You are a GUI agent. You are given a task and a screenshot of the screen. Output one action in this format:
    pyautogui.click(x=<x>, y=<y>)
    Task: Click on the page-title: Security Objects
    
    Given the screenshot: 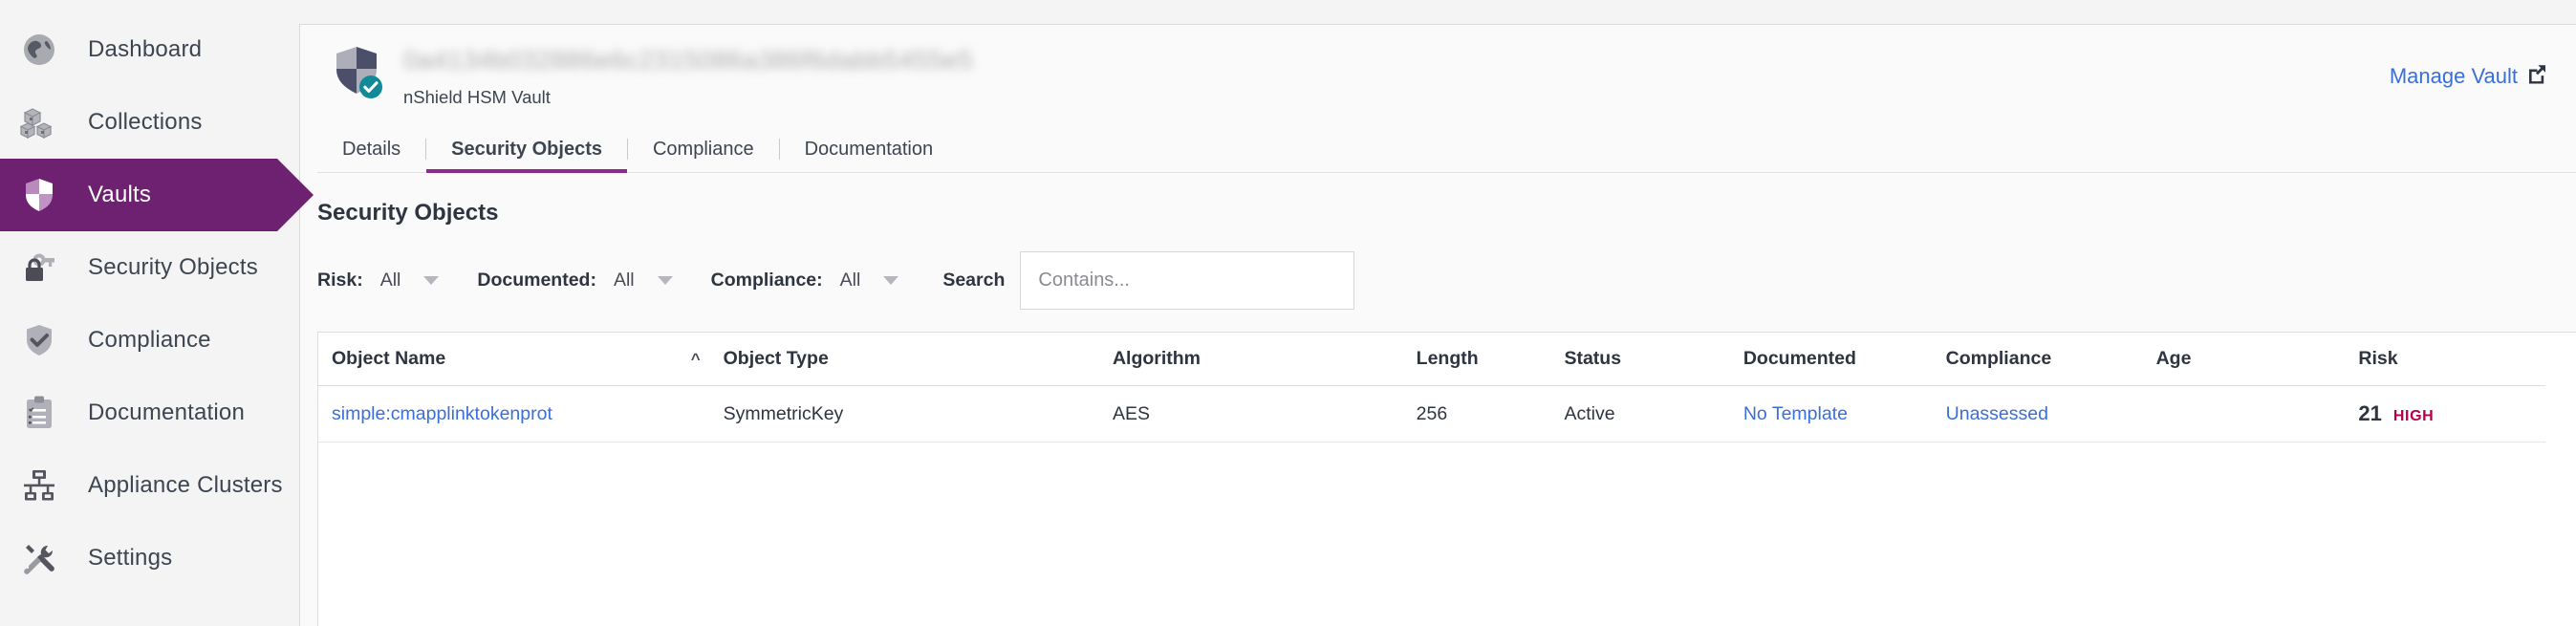 What is the action you would take?
    pyautogui.click(x=408, y=213)
    